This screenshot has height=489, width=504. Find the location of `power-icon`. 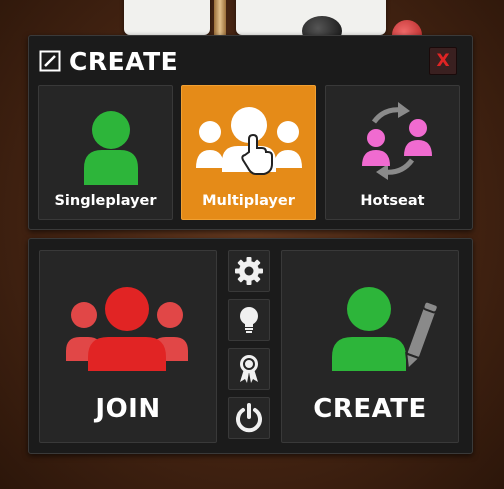

power-icon is located at coordinates (249, 418).